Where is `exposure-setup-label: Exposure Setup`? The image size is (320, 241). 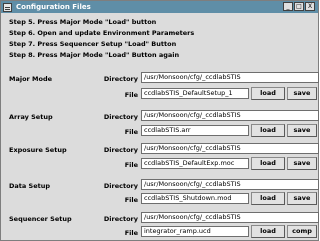
exposure-setup-label: Exposure Setup is located at coordinates (38, 150).